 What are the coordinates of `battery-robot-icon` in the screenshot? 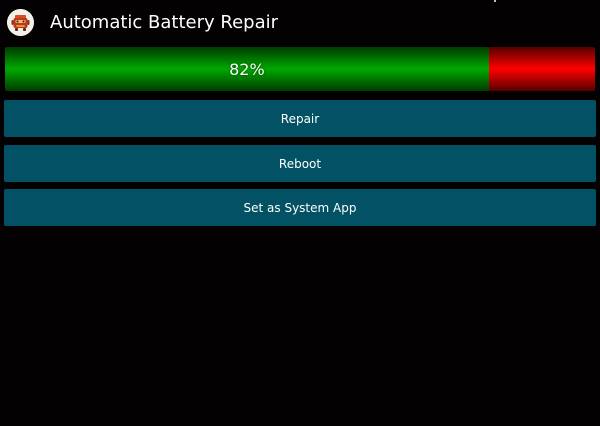 It's located at (20, 22).